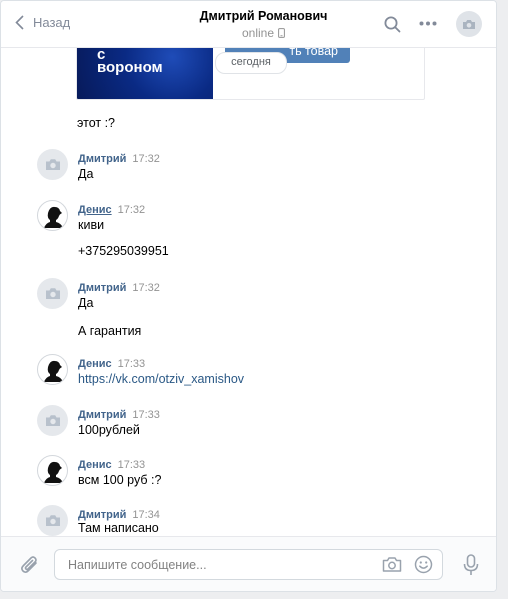 The width and height of the screenshot is (508, 599). Describe the element at coordinates (109, 430) in the screenshot. I see `message-text: 100рублей` at that location.